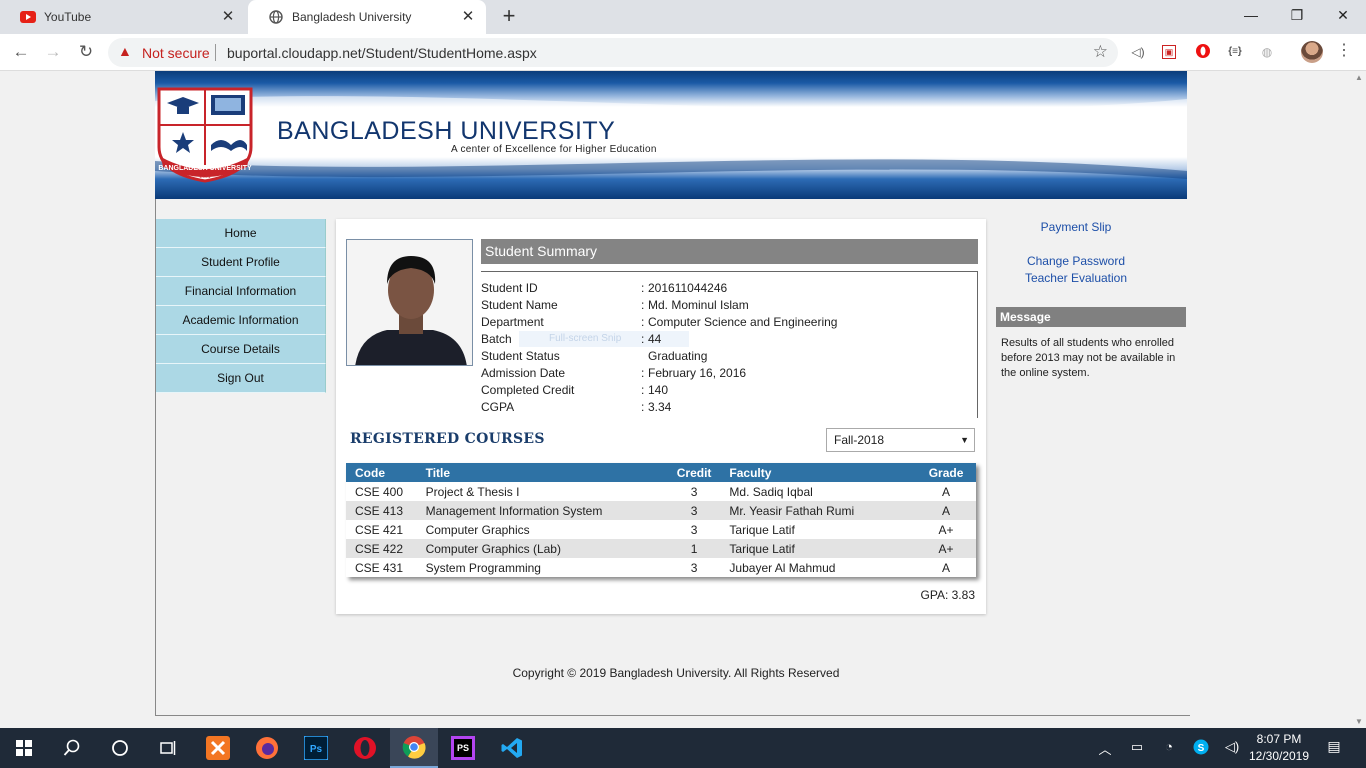 This screenshot has width=1366, height=768. What do you see at coordinates (694, 491) in the screenshot?
I see `course-credit: 3` at bounding box center [694, 491].